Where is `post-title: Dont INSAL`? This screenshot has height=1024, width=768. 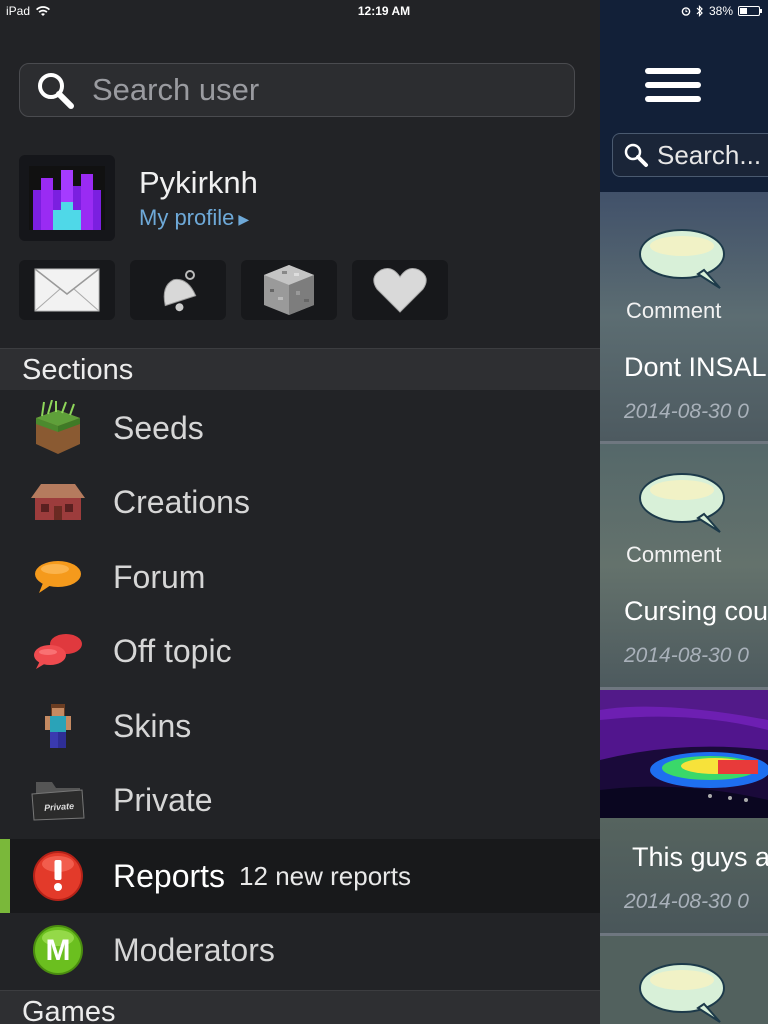 post-title: Dont INSAL is located at coordinates (695, 367).